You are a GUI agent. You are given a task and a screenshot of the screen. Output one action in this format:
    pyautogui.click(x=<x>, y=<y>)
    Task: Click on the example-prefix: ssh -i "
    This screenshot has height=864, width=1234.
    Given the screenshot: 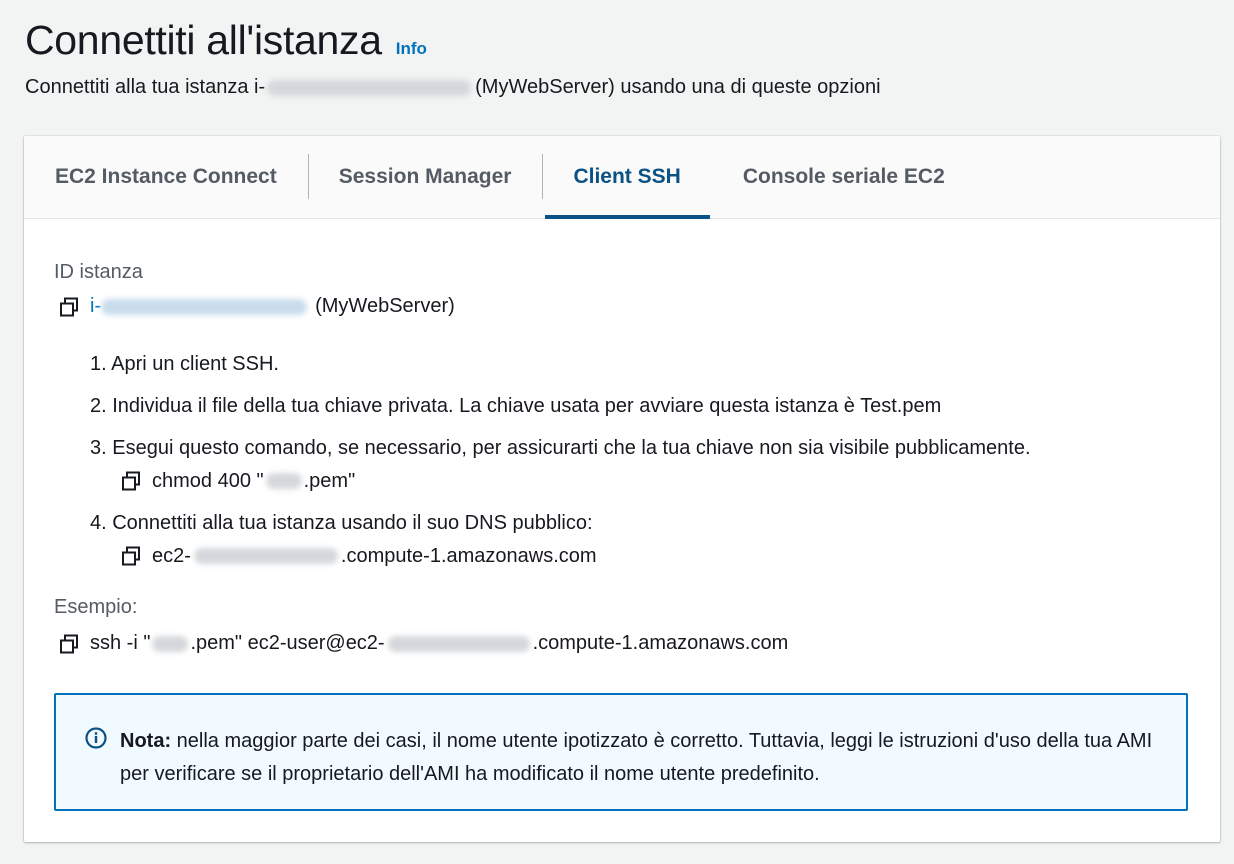 What is the action you would take?
    pyautogui.click(x=120, y=643)
    